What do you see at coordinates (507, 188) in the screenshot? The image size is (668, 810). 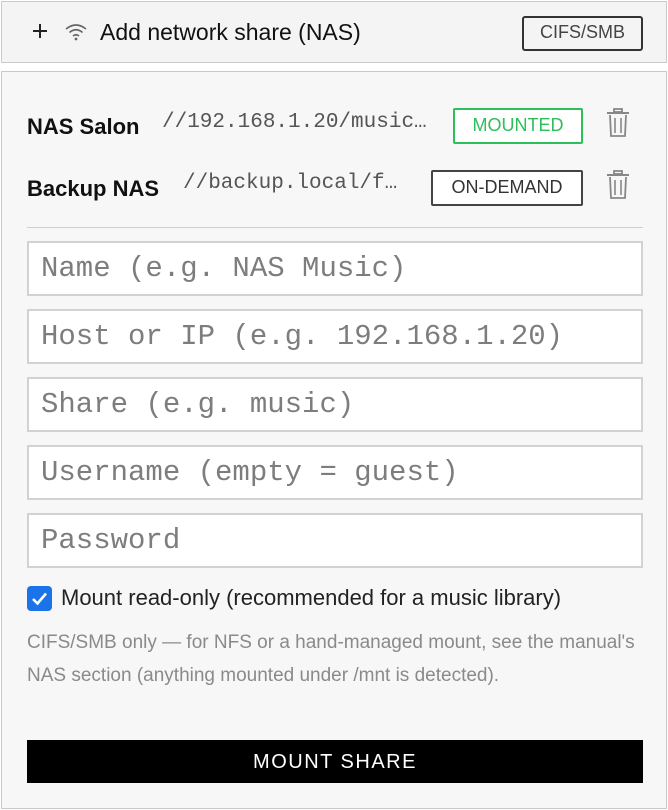 I see `status-badge: ON-DEMAND` at bounding box center [507, 188].